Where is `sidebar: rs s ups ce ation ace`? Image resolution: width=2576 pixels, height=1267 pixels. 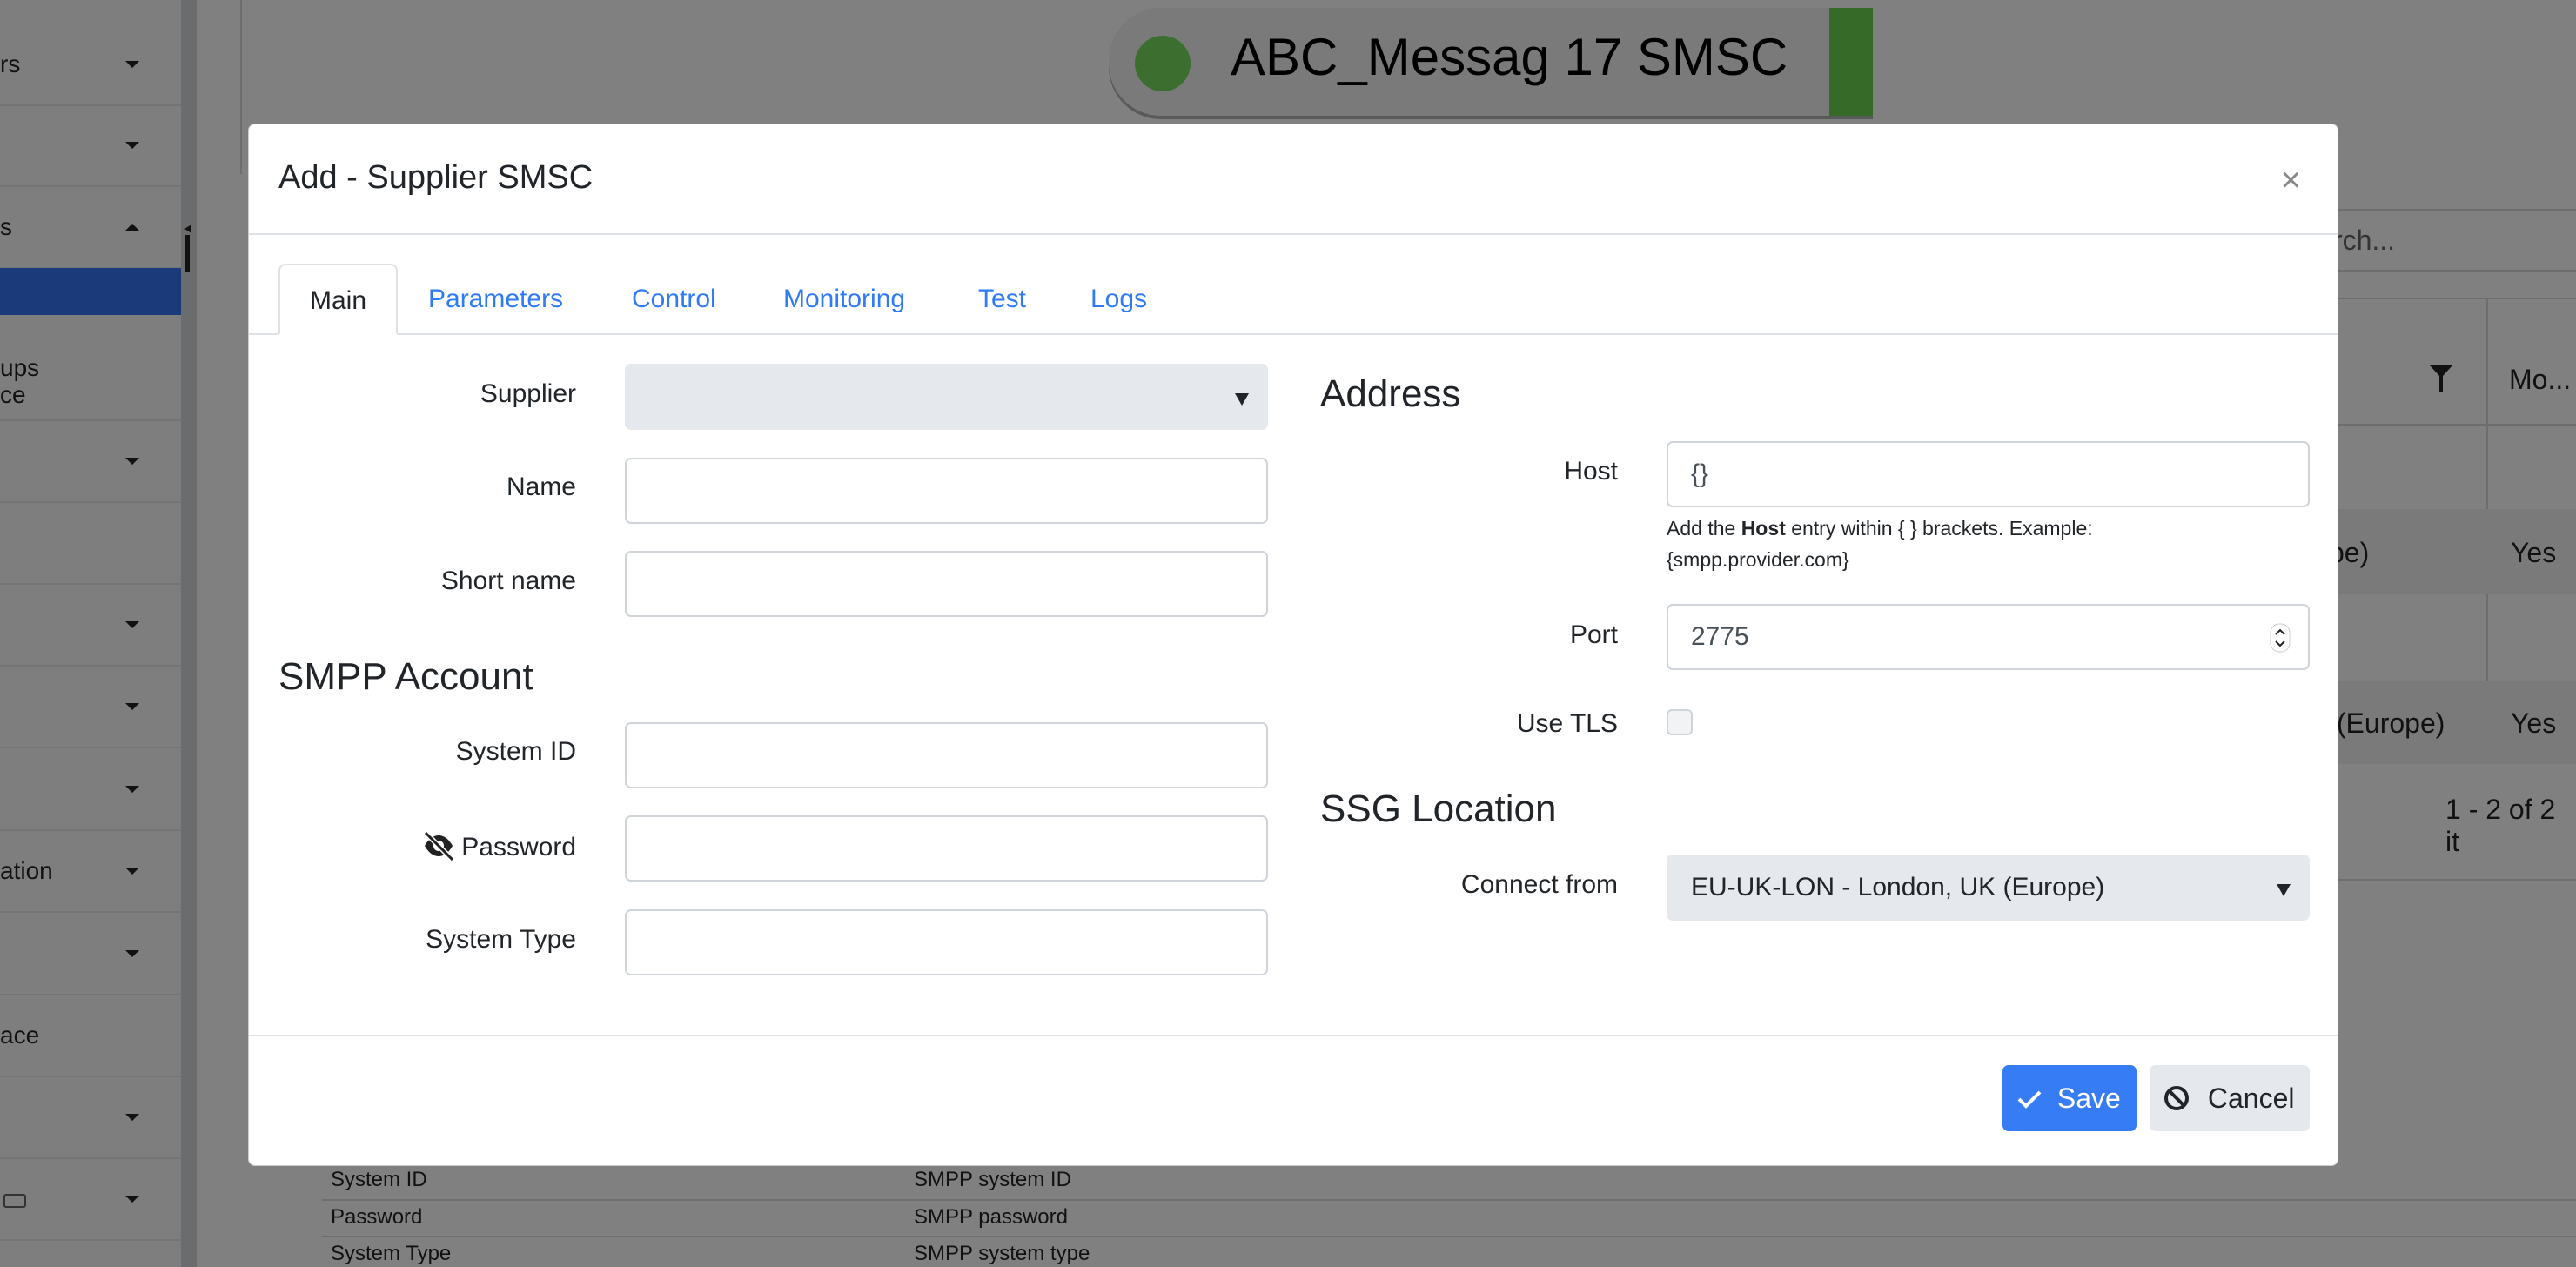
sidebar: rs s ups ce ation ace is located at coordinates (90, 633).